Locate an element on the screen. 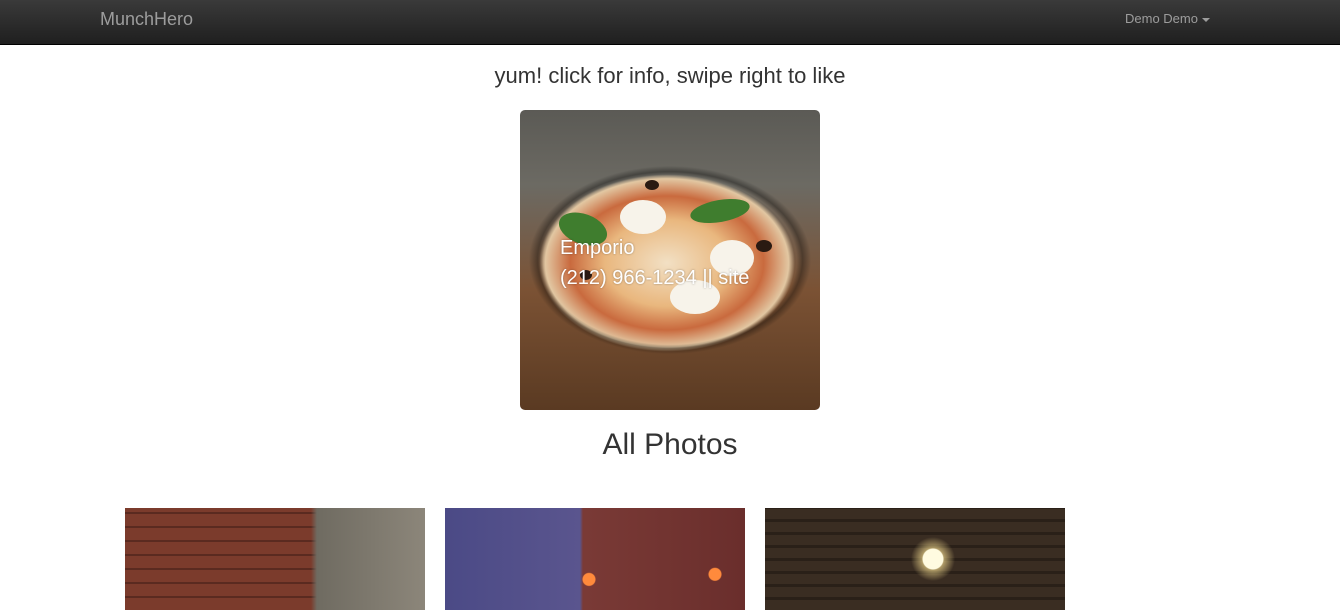 Image resolution: width=1340 pixels, height=610 pixels. user-name: Demo Demo is located at coordinates (1161, 18).